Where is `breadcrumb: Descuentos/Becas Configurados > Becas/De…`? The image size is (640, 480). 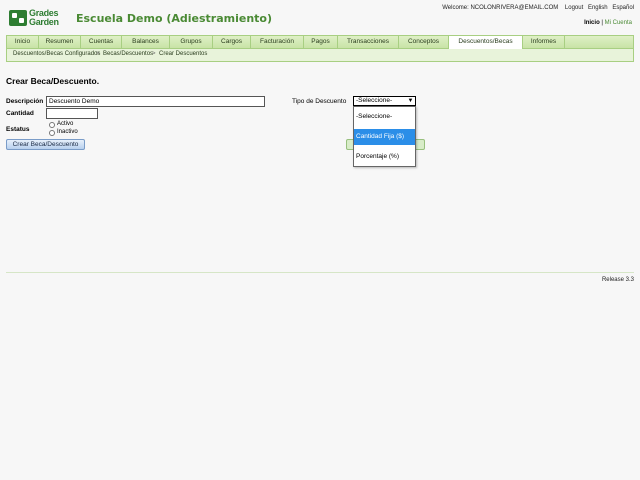 breadcrumb: Descuentos/Becas Configurados > Becas/De… is located at coordinates (320, 55).